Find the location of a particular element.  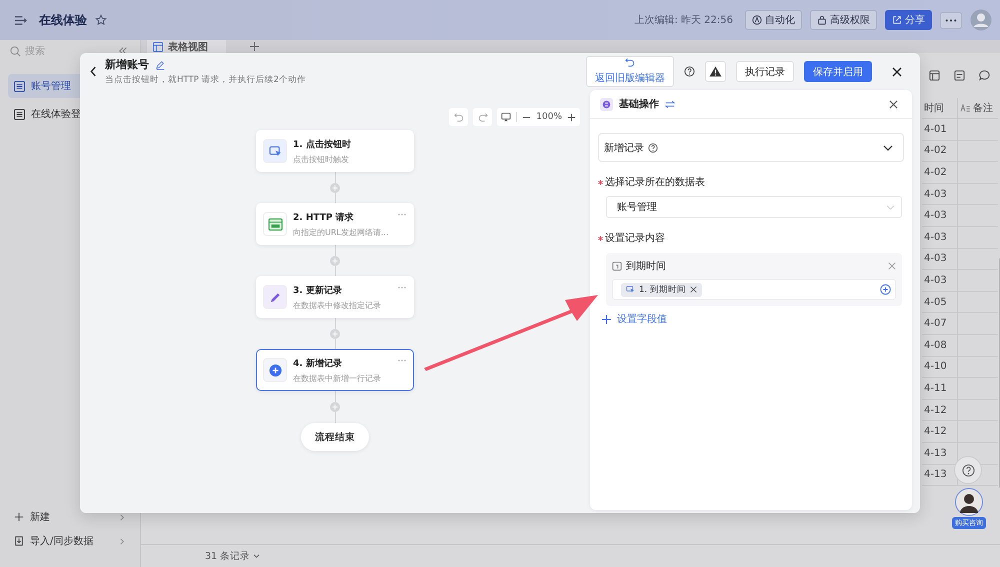

field-name: 到期时间 is located at coordinates (646, 266).